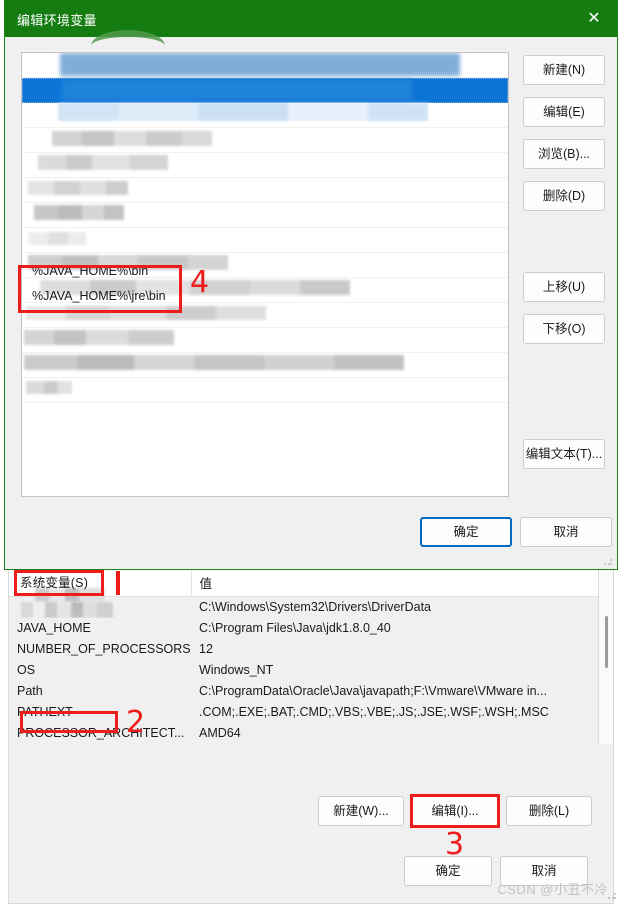 The height and width of the screenshot is (904, 622). I want to click on cell-variable-value: 12, so click(206, 649).